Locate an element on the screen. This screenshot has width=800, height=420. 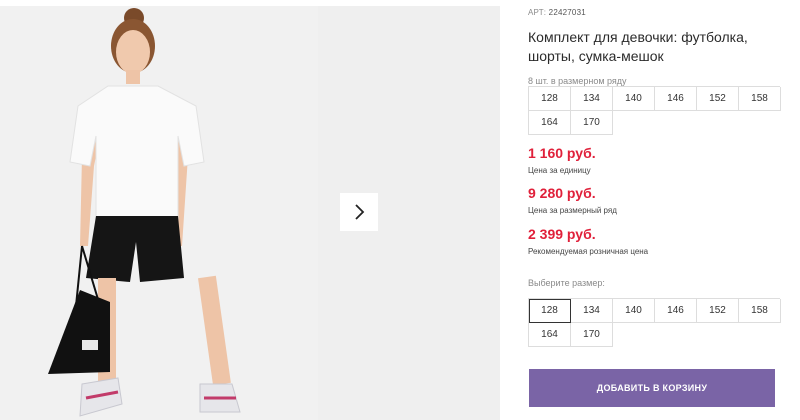
size-select-grid: 128 134 140 146 152 158 164 170 is located at coordinates (654, 322).